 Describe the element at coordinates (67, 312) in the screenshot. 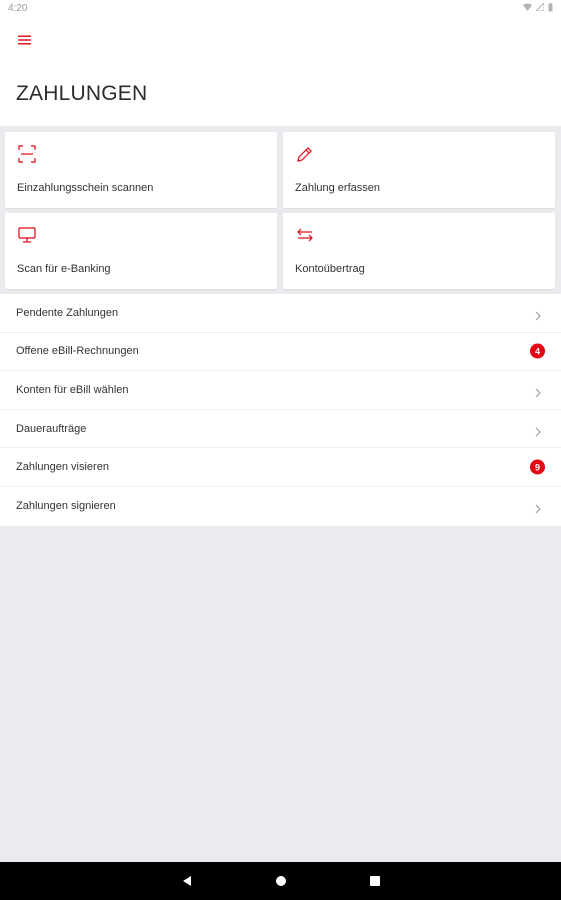

I see `list-item-label: Pendente Zahlungen` at that location.